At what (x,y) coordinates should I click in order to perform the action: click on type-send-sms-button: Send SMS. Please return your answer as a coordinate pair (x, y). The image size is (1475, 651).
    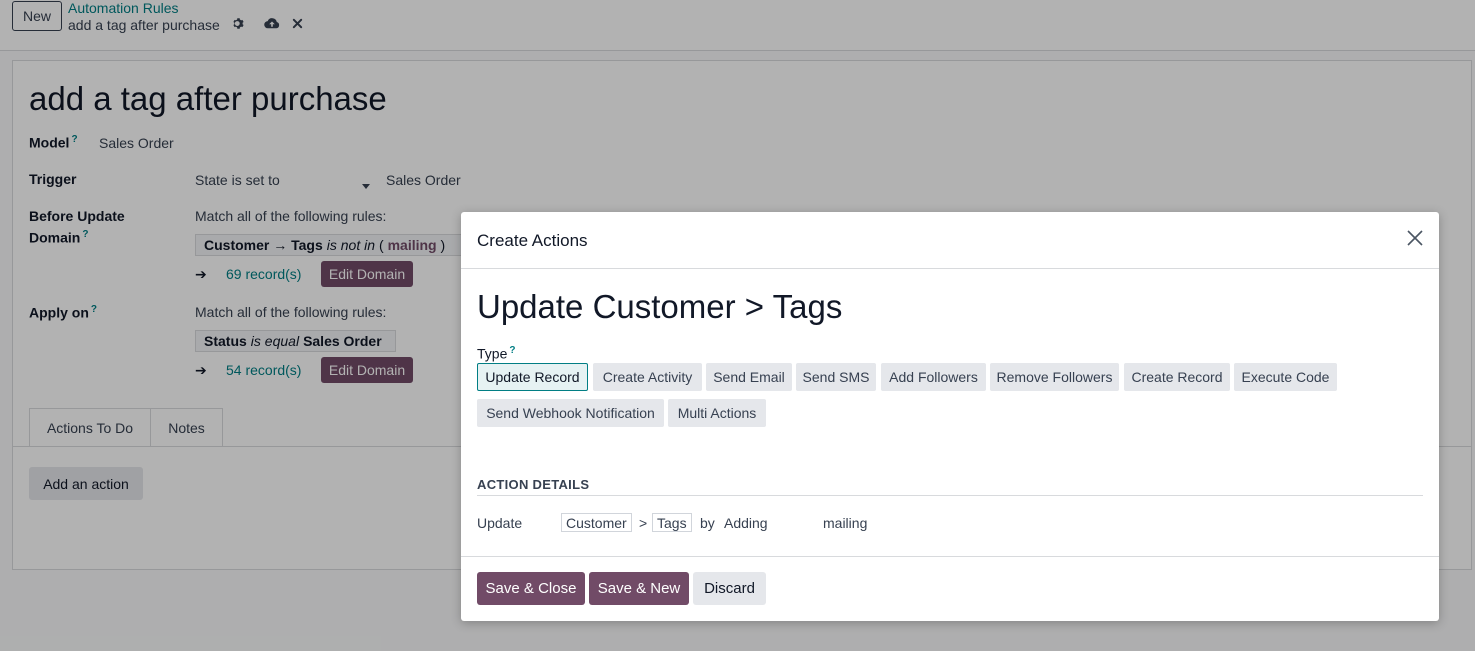
    Looking at the image, I should click on (836, 377).